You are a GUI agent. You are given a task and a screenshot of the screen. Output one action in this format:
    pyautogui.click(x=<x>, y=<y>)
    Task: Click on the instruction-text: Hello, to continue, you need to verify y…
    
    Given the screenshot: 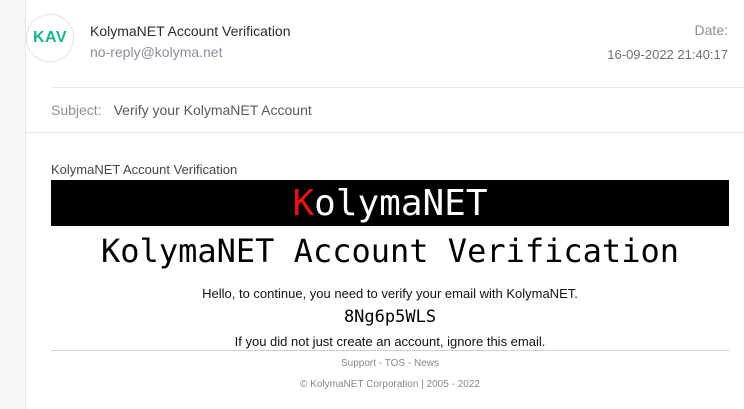 What is the action you would take?
    pyautogui.click(x=390, y=293)
    